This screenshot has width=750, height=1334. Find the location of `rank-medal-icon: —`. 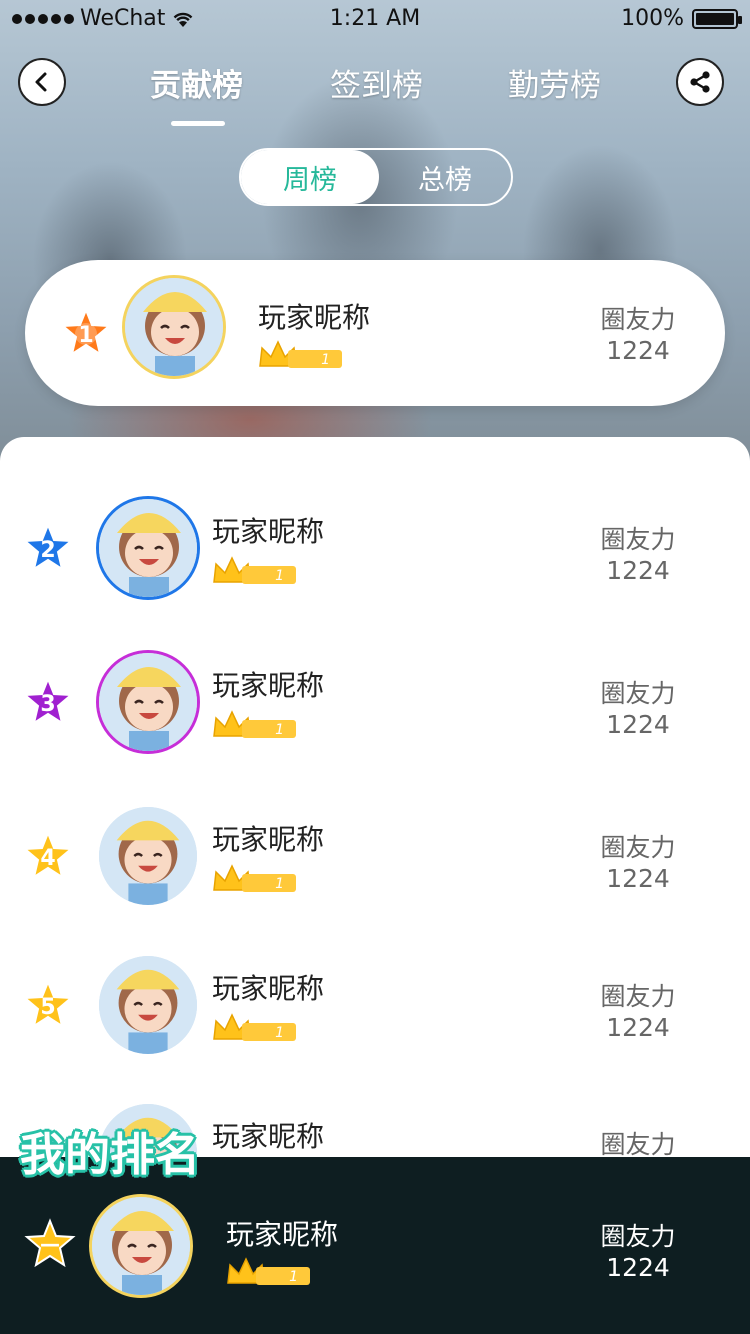

rank-medal-icon: — is located at coordinates (50, 1244).